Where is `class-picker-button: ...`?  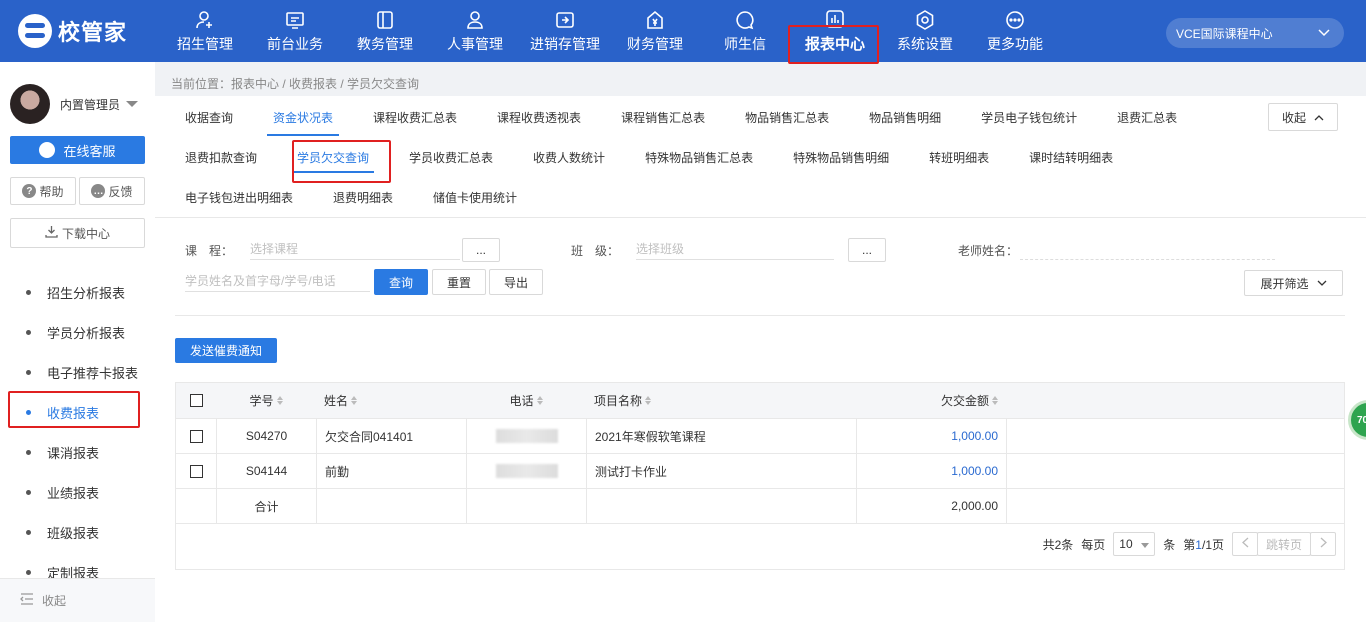
class-picker-button: ... is located at coordinates (867, 250).